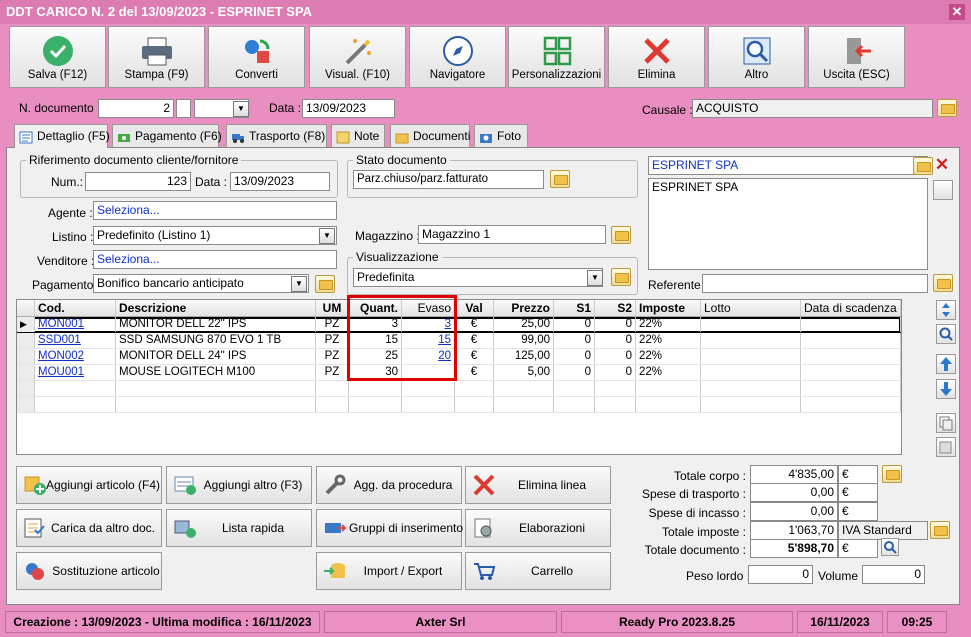 The height and width of the screenshot is (637, 971). What do you see at coordinates (136, 108) in the screenshot?
I see `ndoc-input: 2` at bounding box center [136, 108].